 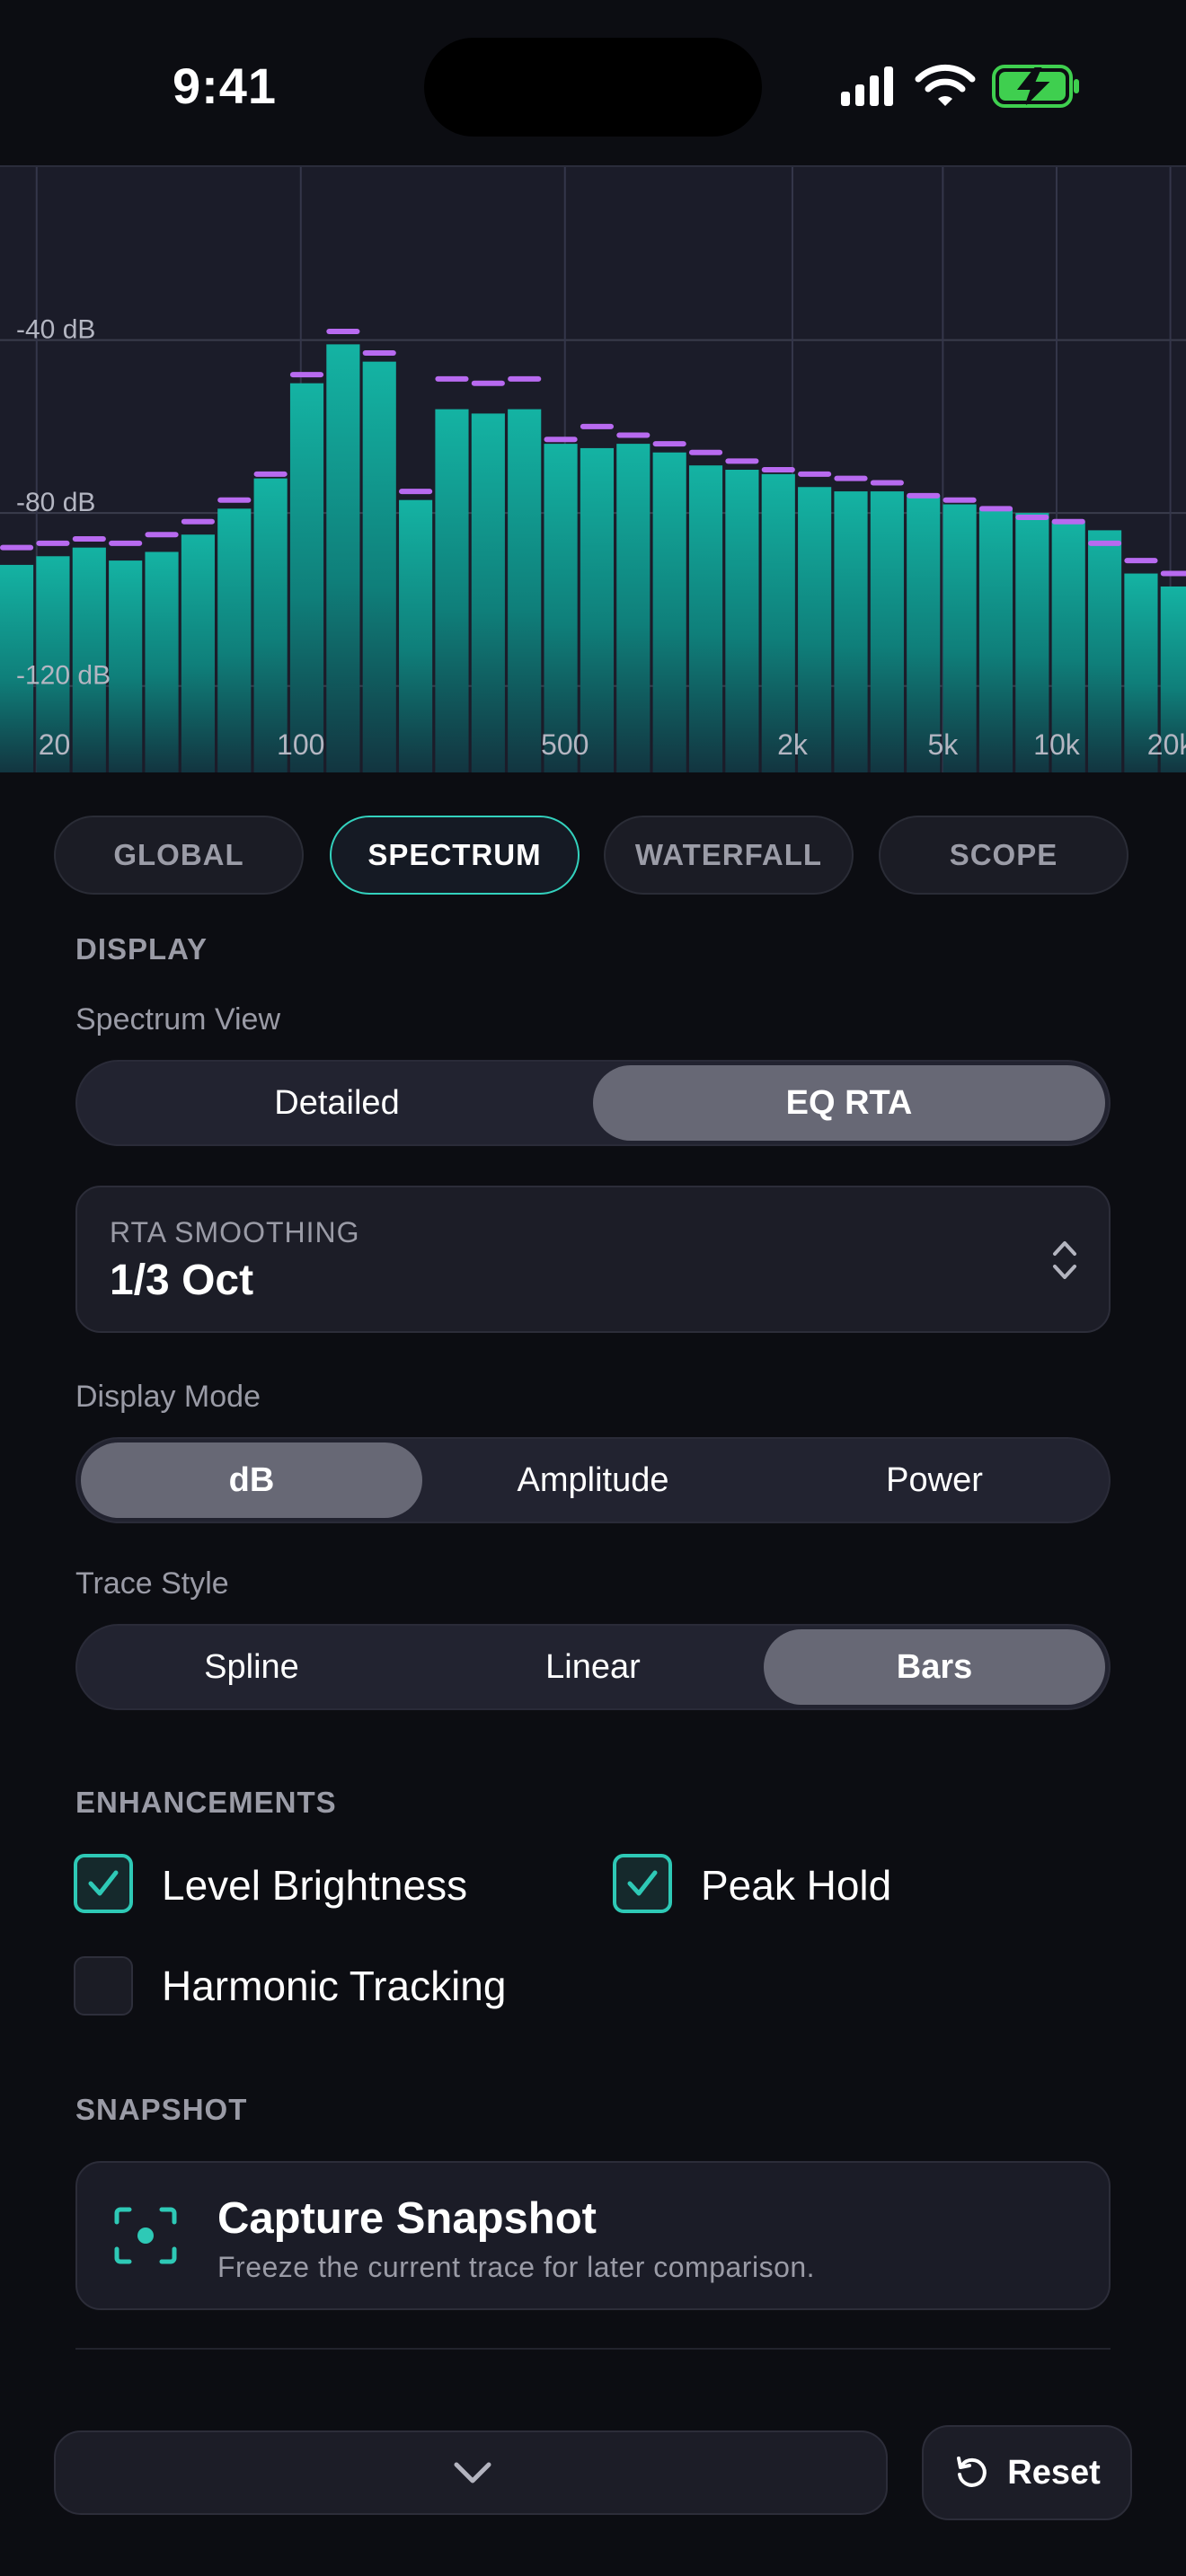 What do you see at coordinates (152, 1583) in the screenshot?
I see `trace-style-label: Trace Style` at bounding box center [152, 1583].